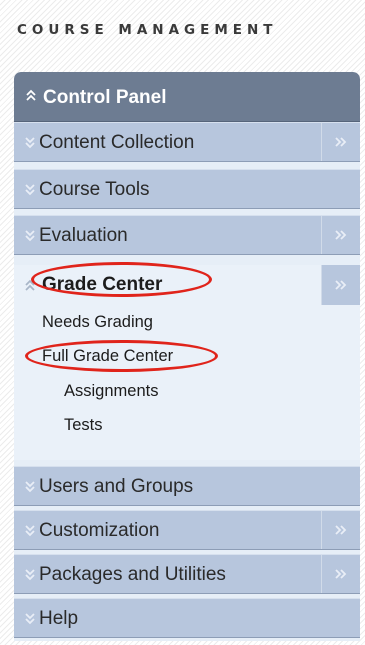 The height and width of the screenshot is (645, 365). What do you see at coordinates (105, 97) in the screenshot?
I see `control-panel-title: Control Panel` at bounding box center [105, 97].